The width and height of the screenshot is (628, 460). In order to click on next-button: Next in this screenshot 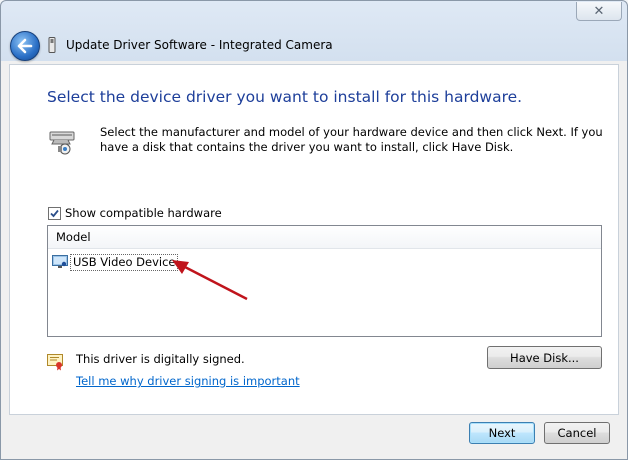, I will do `click(502, 433)`.